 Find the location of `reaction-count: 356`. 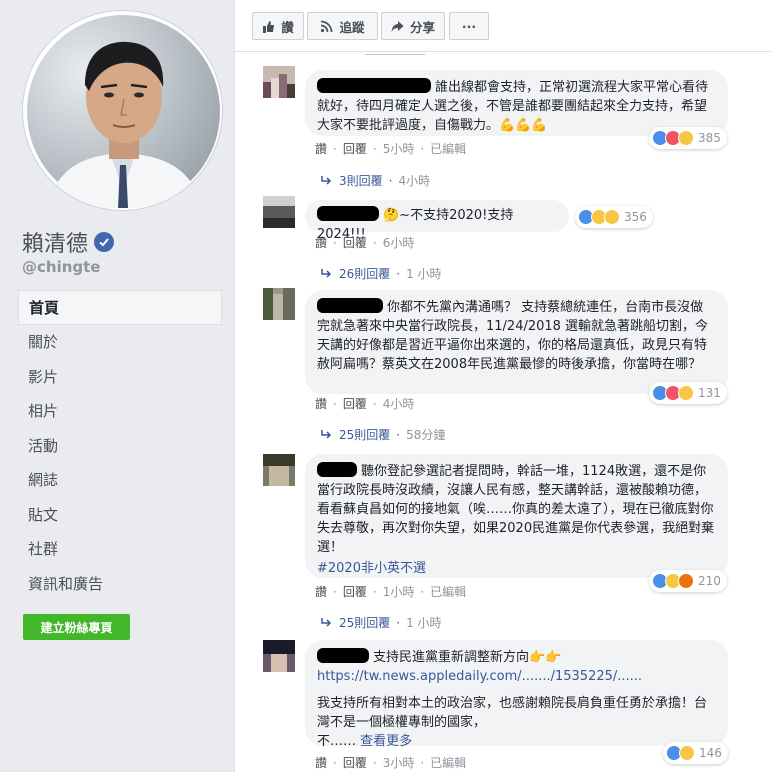

reaction-count: 356 is located at coordinates (635, 217).